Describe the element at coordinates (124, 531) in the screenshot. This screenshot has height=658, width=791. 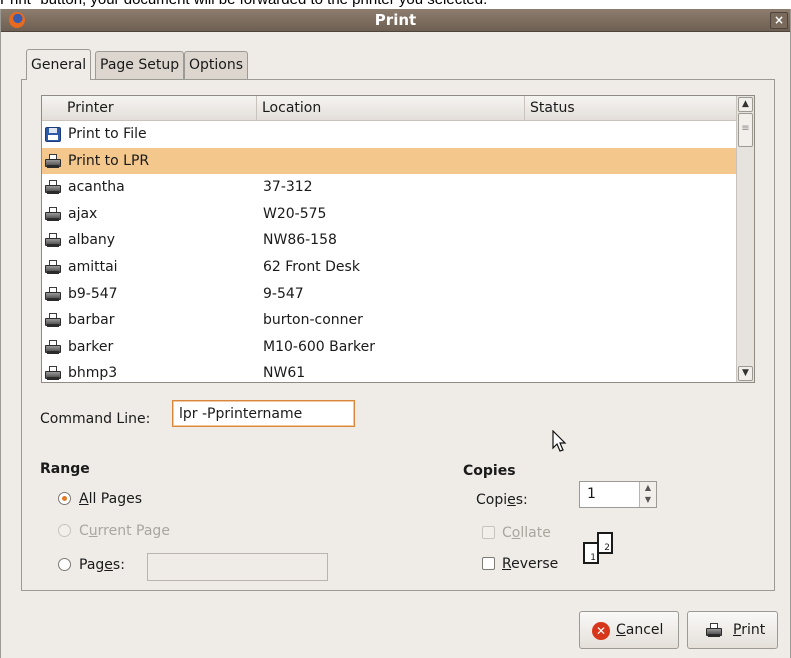
I see `radio-label-current-page: Current Page` at that location.